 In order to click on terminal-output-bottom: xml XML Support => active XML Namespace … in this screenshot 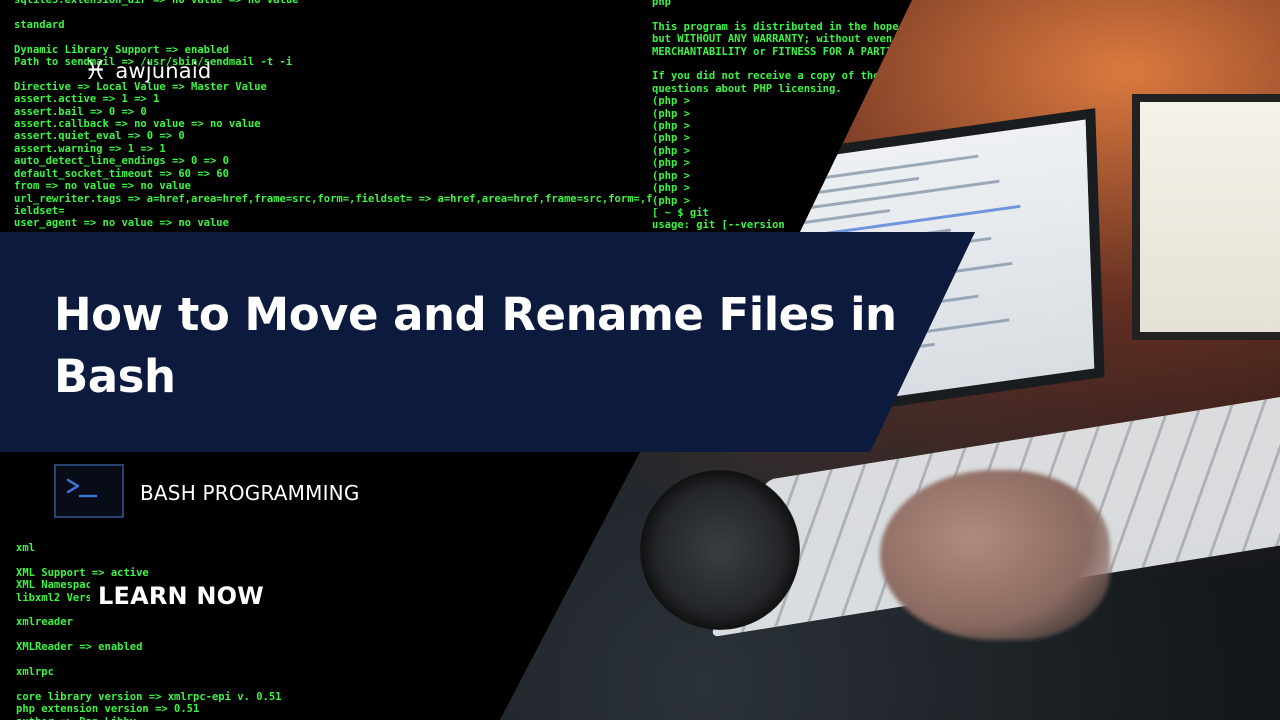, I will do `click(149, 631)`.